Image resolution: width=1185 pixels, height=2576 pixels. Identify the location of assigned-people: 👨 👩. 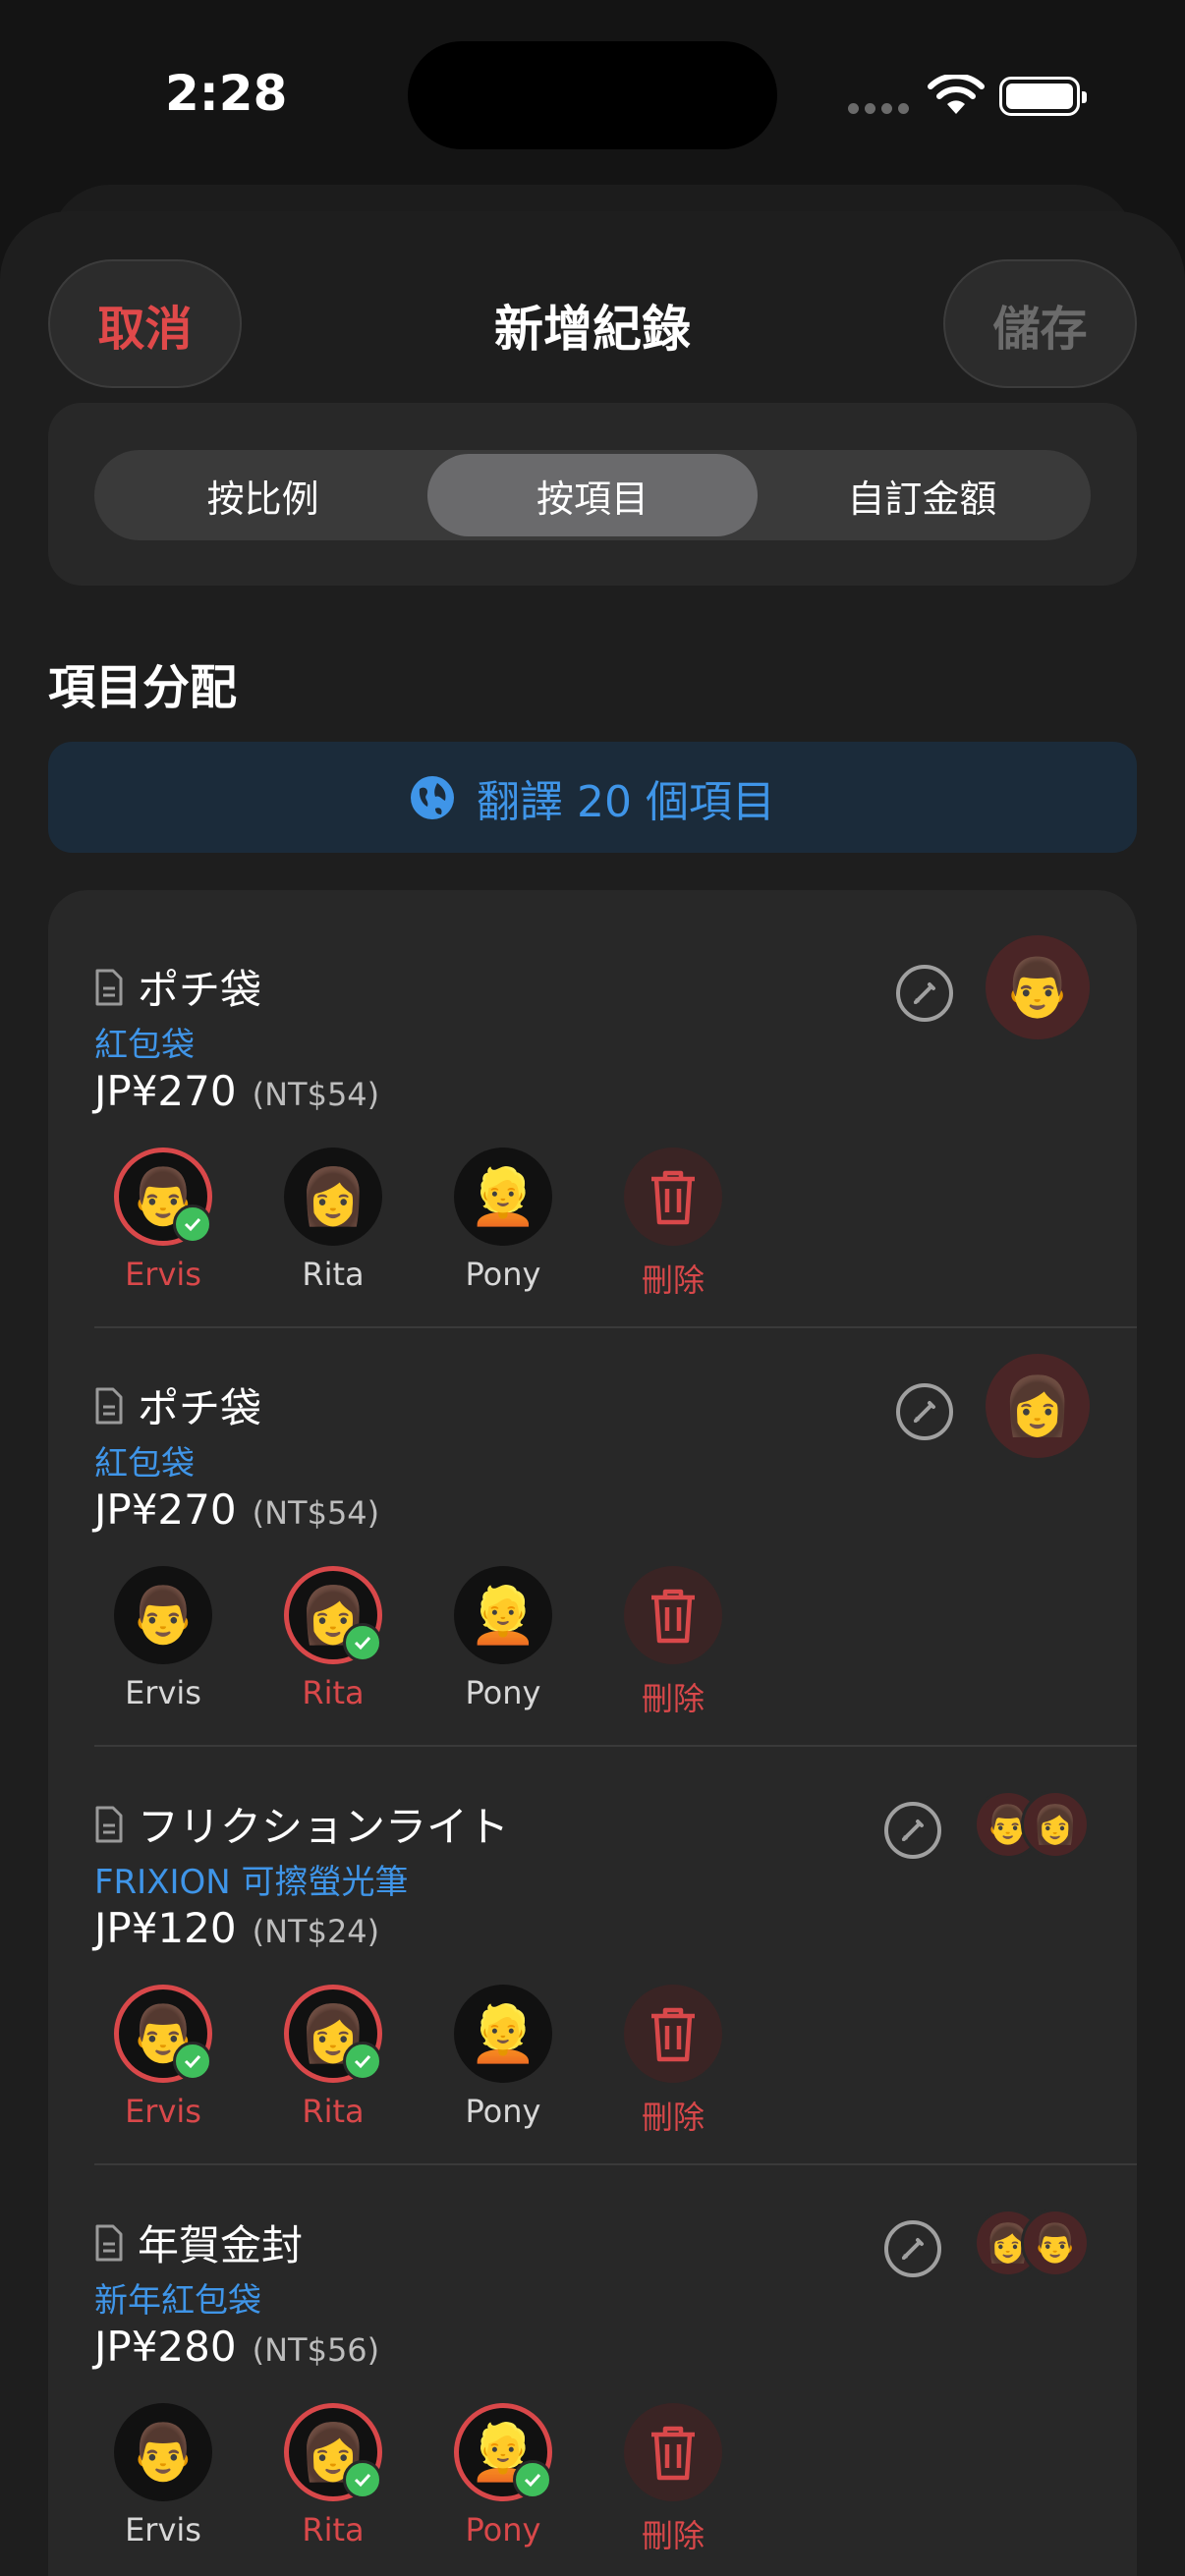
(1032, 1824).